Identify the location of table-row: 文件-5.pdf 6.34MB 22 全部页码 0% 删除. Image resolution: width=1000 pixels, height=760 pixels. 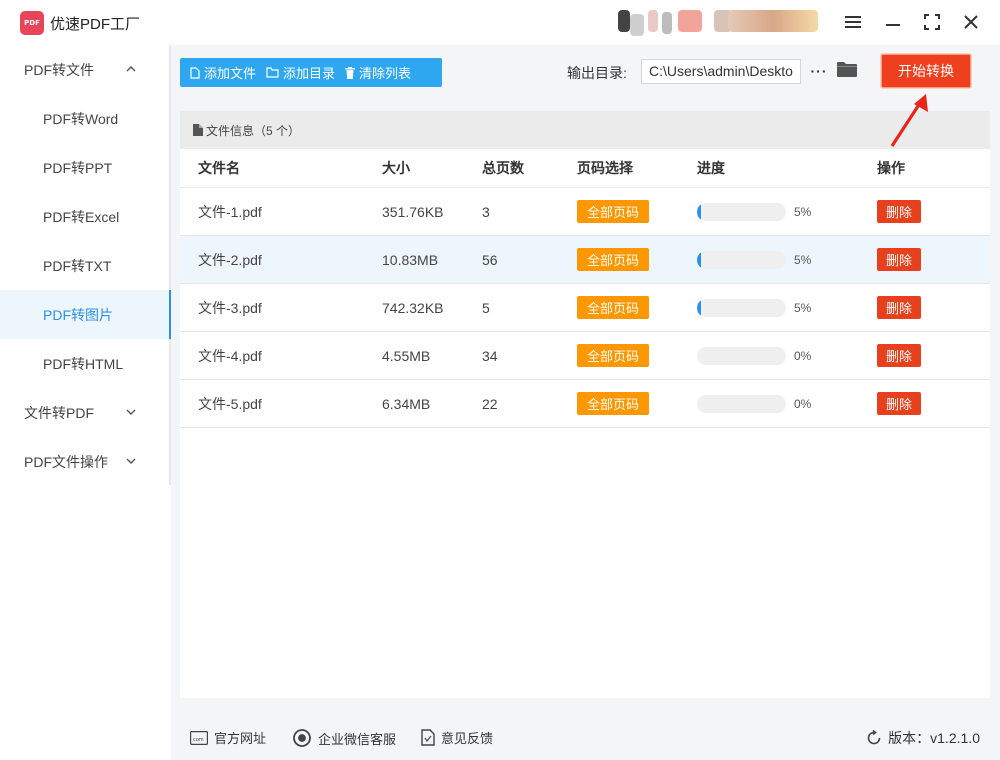
(585, 404).